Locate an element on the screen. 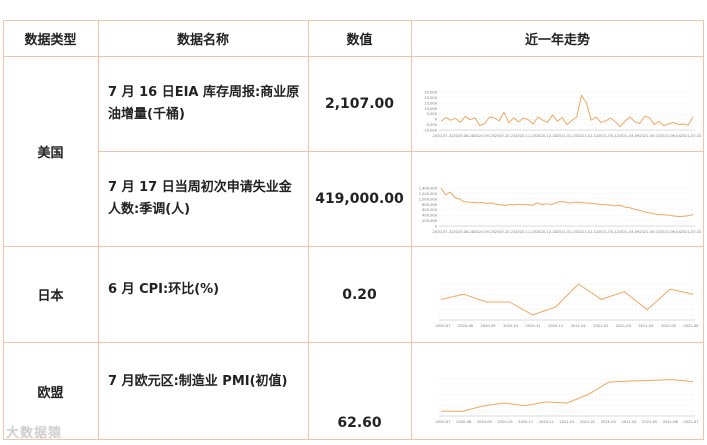  x-tick-label: 2021-07 is located at coordinates (690, 422).